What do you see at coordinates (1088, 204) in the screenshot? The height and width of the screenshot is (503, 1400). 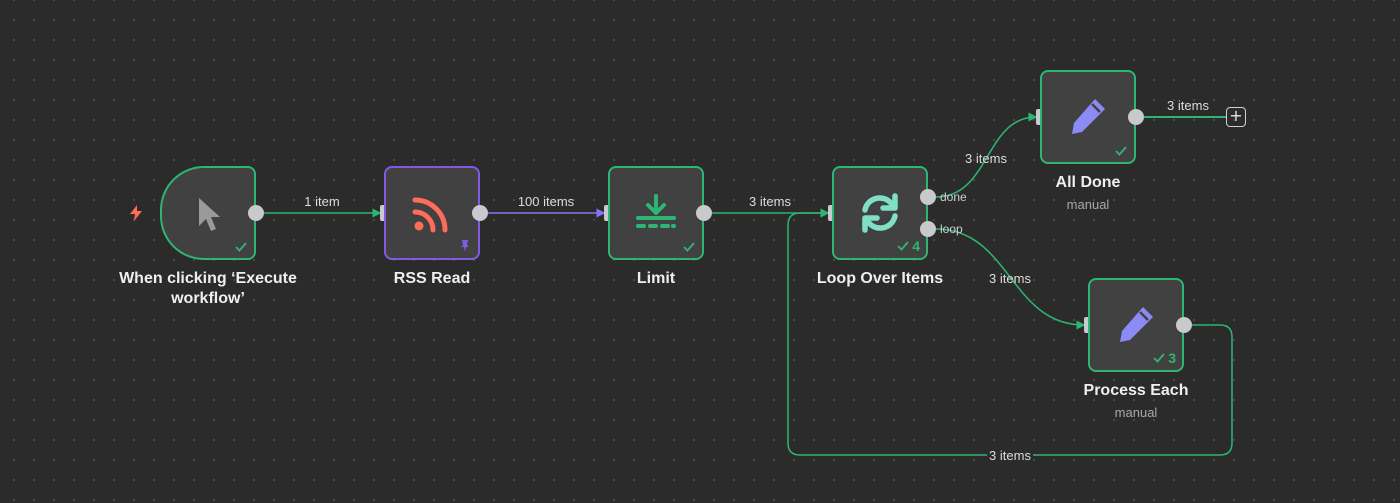 I see `node-subtitle-all-done: manual` at bounding box center [1088, 204].